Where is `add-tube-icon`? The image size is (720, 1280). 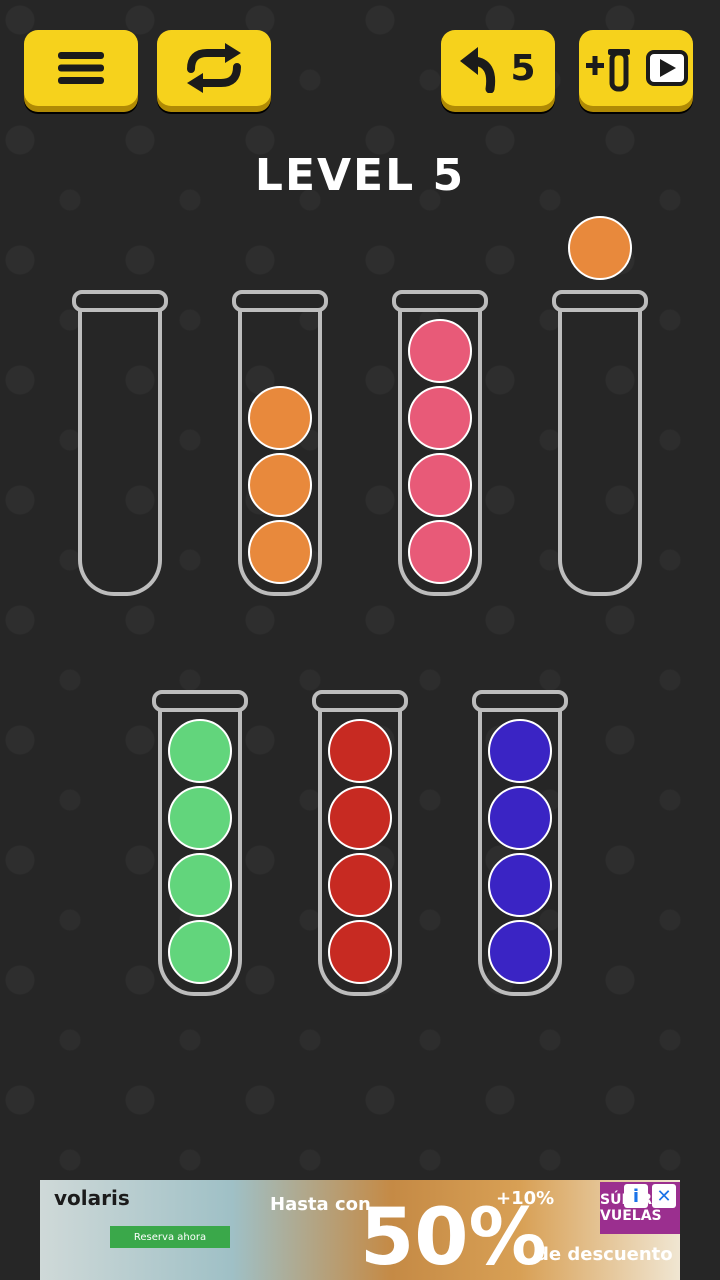
add-tube-icon is located at coordinates (608, 70).